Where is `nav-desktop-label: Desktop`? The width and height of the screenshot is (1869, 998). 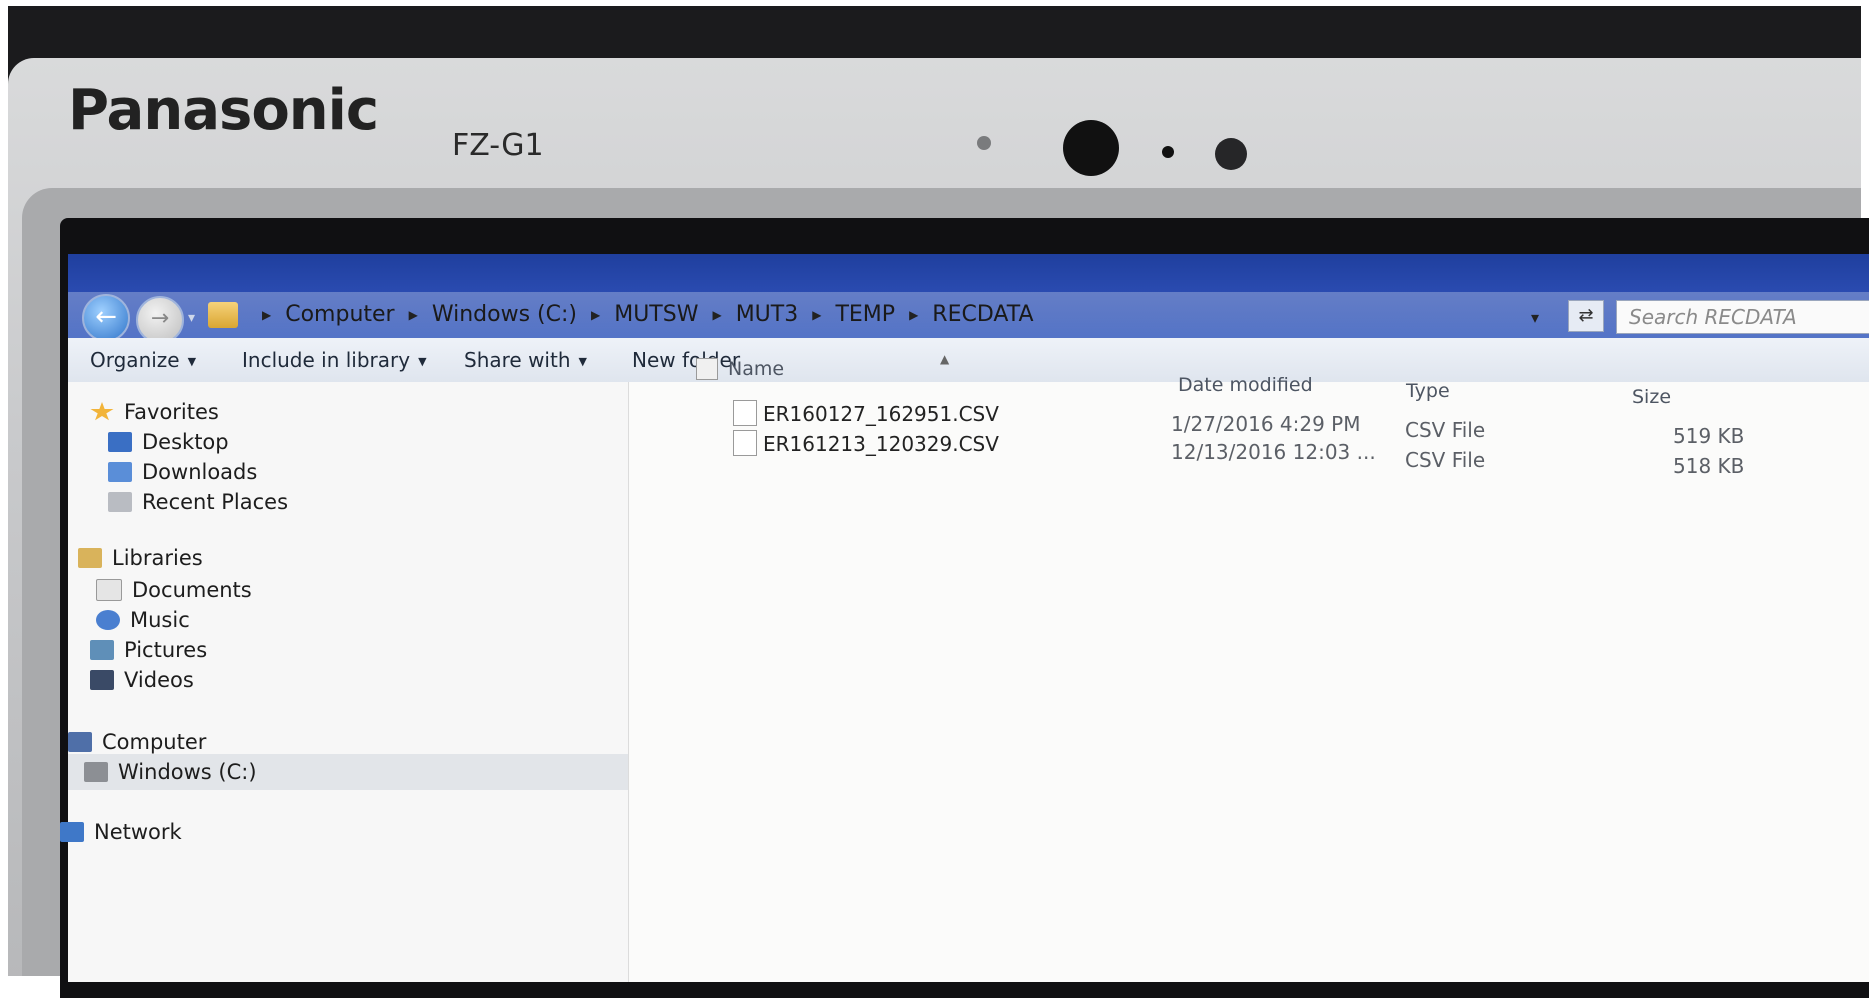 nav-desktop-label: Desktop is located at coordinates (185, 442).